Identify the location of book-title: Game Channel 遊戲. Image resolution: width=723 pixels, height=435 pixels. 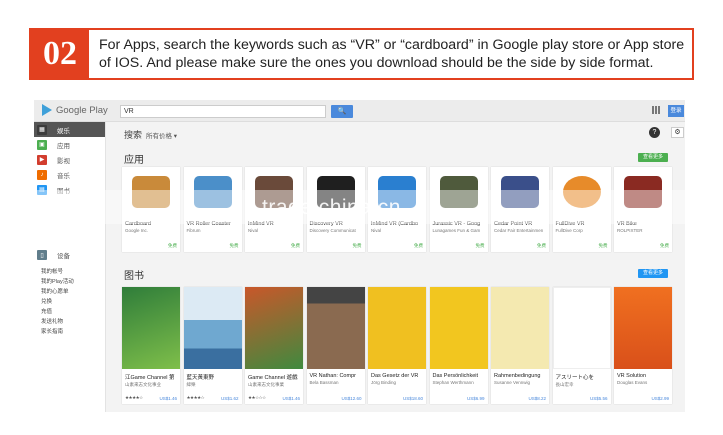
(273, 378).